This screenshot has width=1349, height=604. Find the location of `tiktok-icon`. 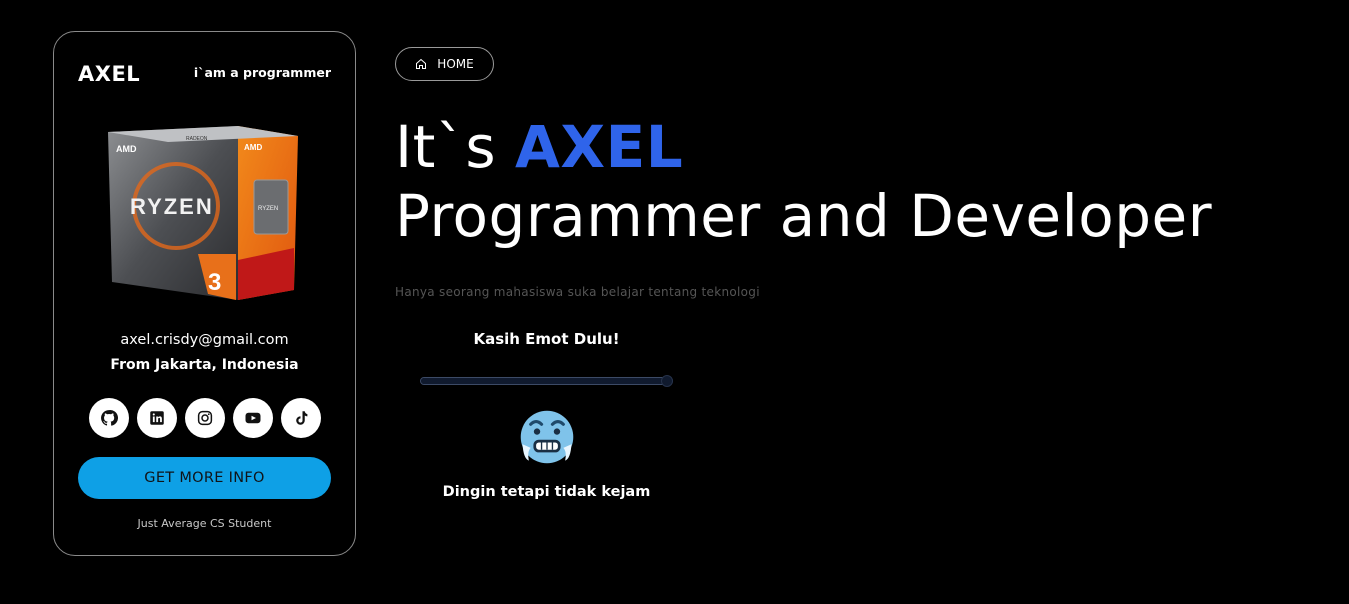

tiktok-icon is located at coordinates (302, 418).